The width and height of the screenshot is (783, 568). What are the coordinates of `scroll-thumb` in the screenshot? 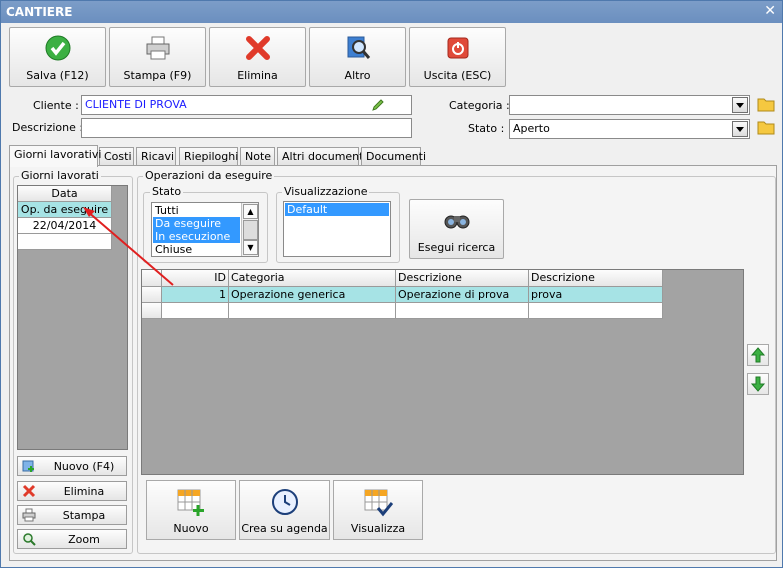 It's located at (250, 230).